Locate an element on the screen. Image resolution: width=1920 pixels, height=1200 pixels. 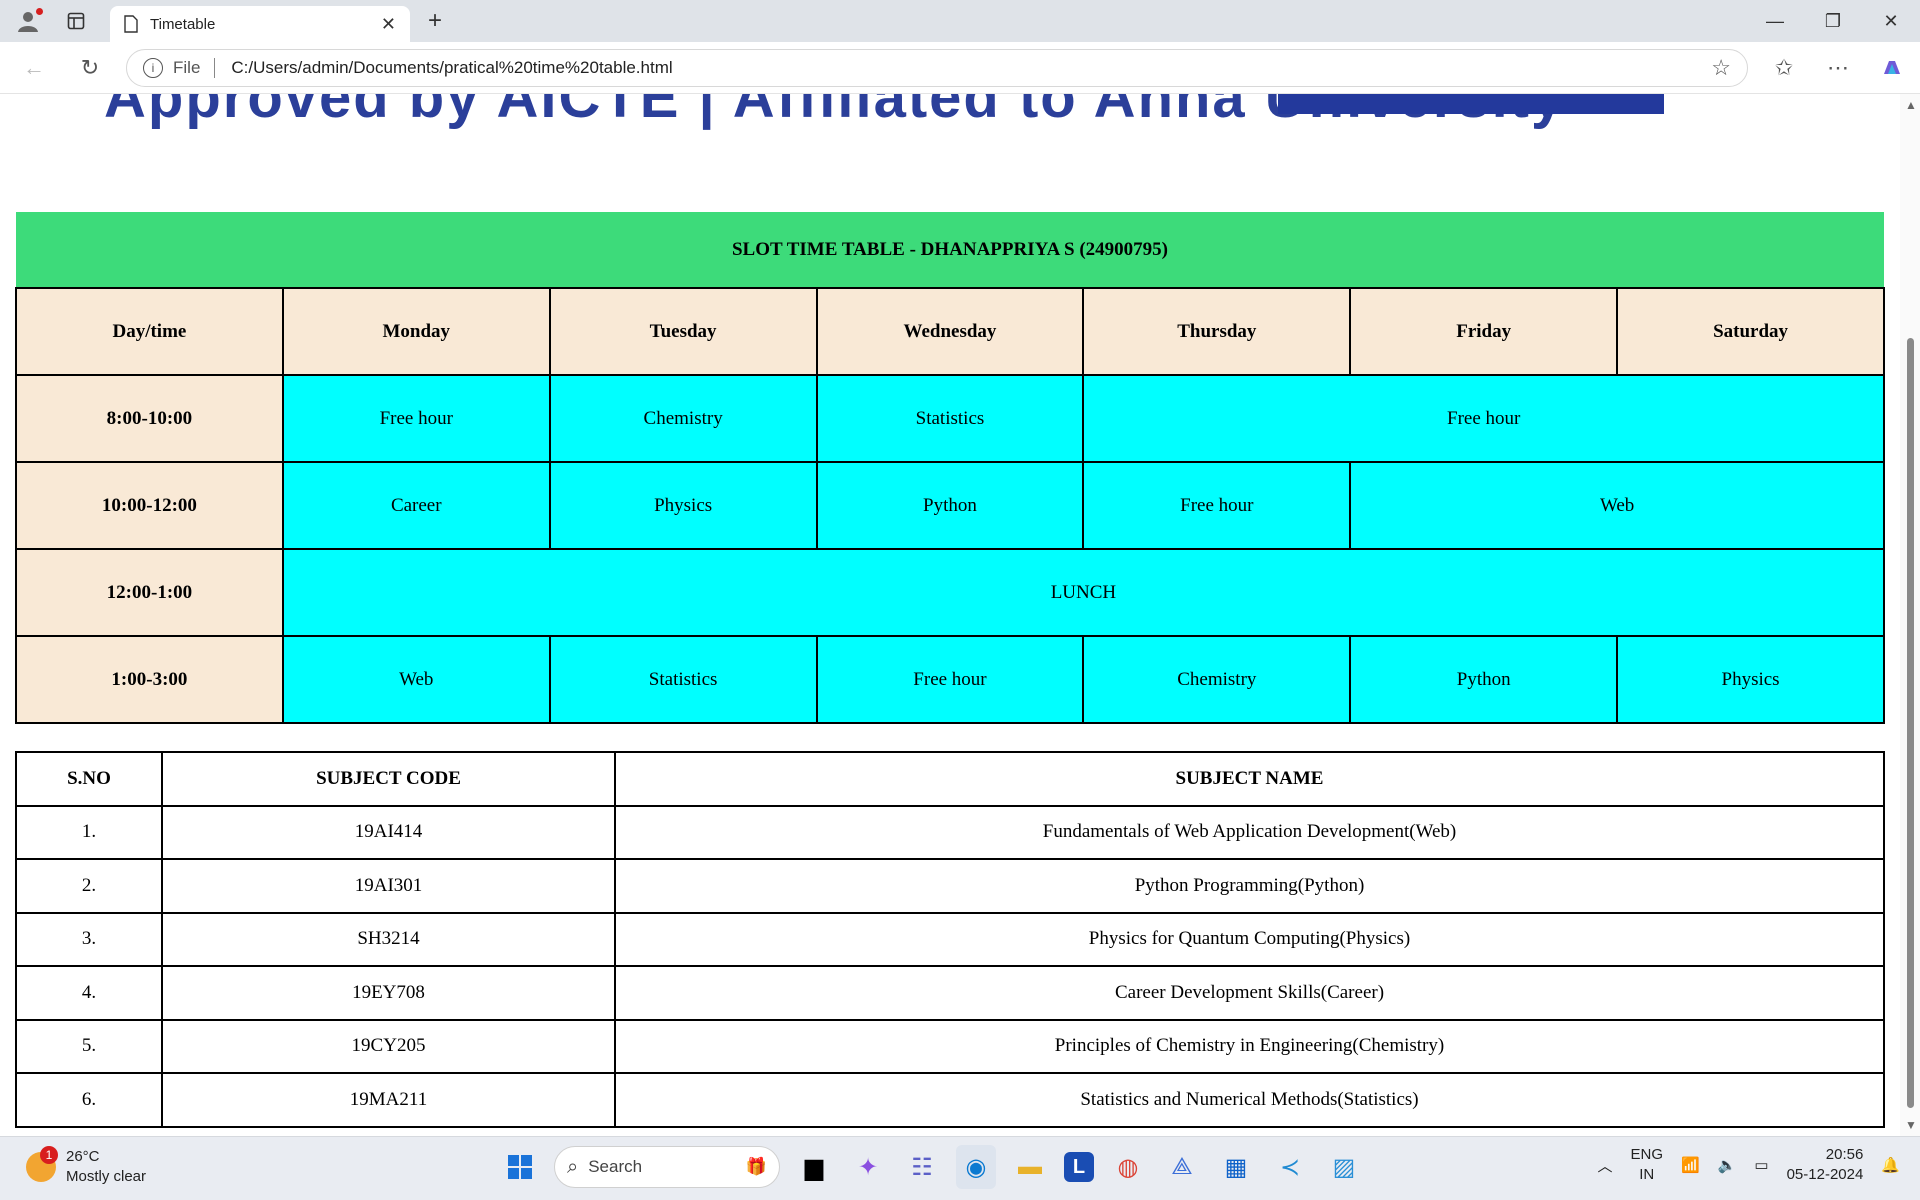
clock-date: 05-12-2024 is located at coordinates (1825, 1174).